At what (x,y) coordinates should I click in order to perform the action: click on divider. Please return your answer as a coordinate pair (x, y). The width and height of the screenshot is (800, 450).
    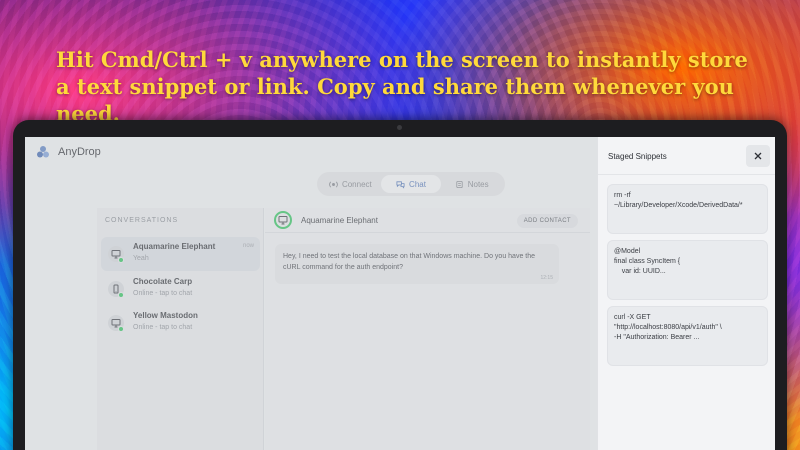
    Looking at the image, I should click on (686, 174).